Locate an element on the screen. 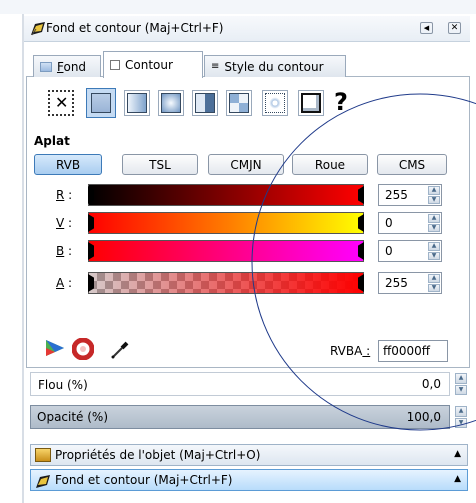 This screenshot has height=503, width=476. mode-wheel-button: Roue is located at coordinates (330, 164).